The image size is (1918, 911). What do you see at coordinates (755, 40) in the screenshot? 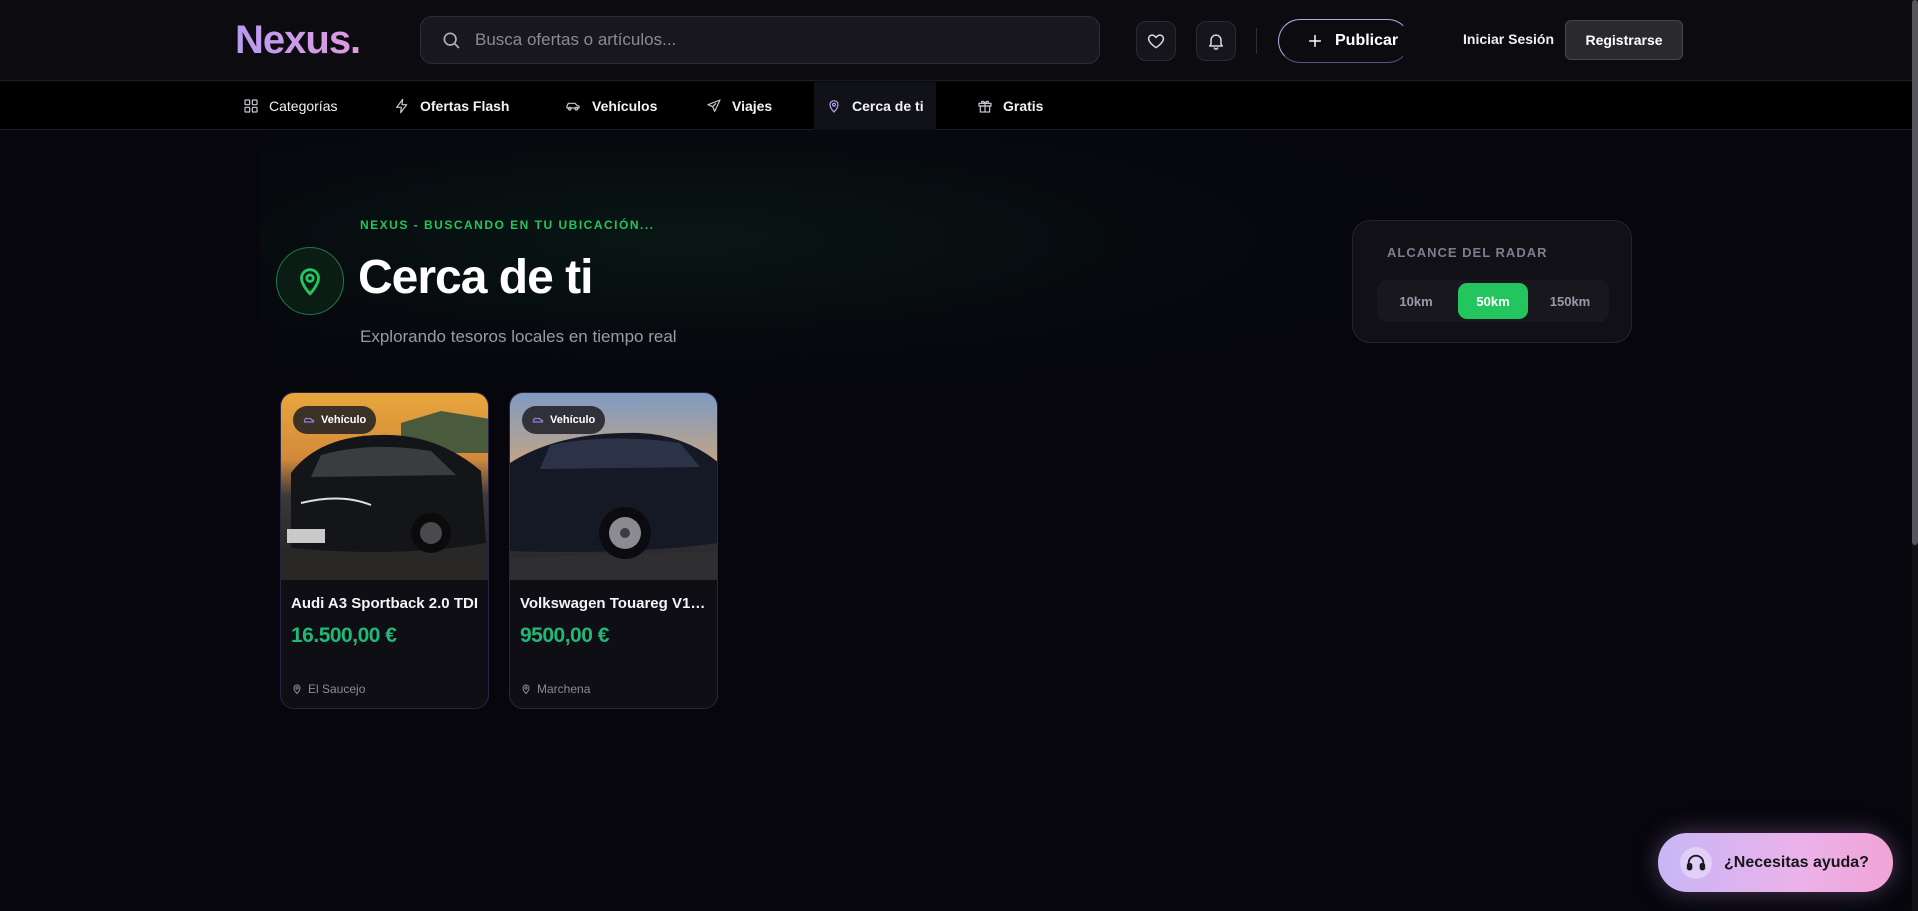
I see `search-input` at bounding box center [755, 40].